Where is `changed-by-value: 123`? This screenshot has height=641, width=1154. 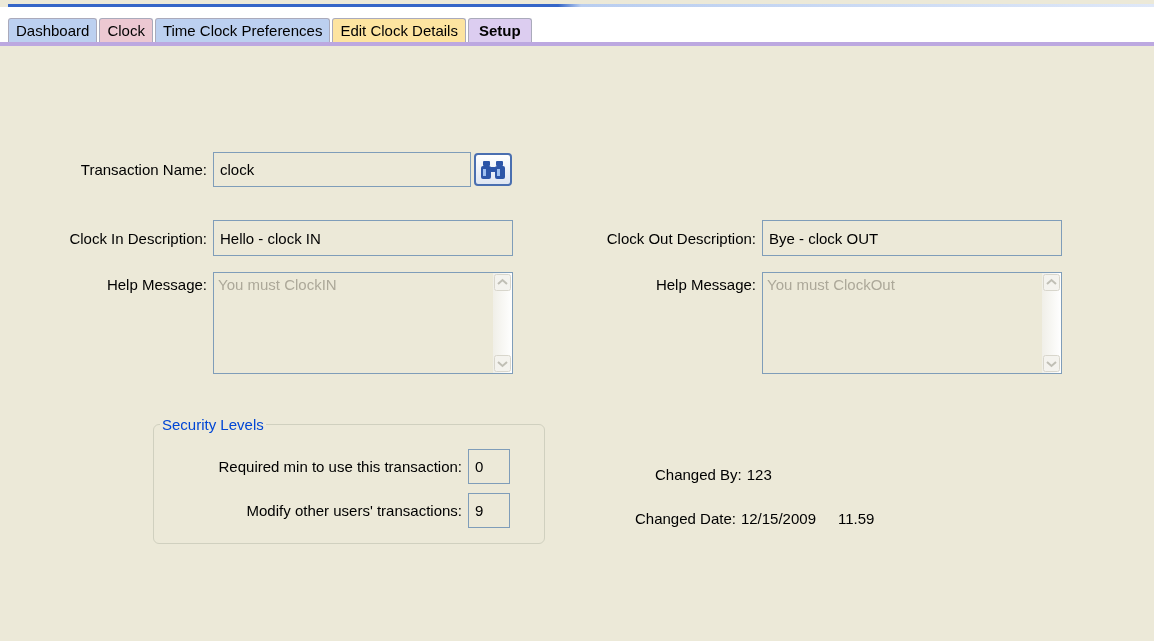 changed-by-value: 123 is located at coordinates (759, 474).